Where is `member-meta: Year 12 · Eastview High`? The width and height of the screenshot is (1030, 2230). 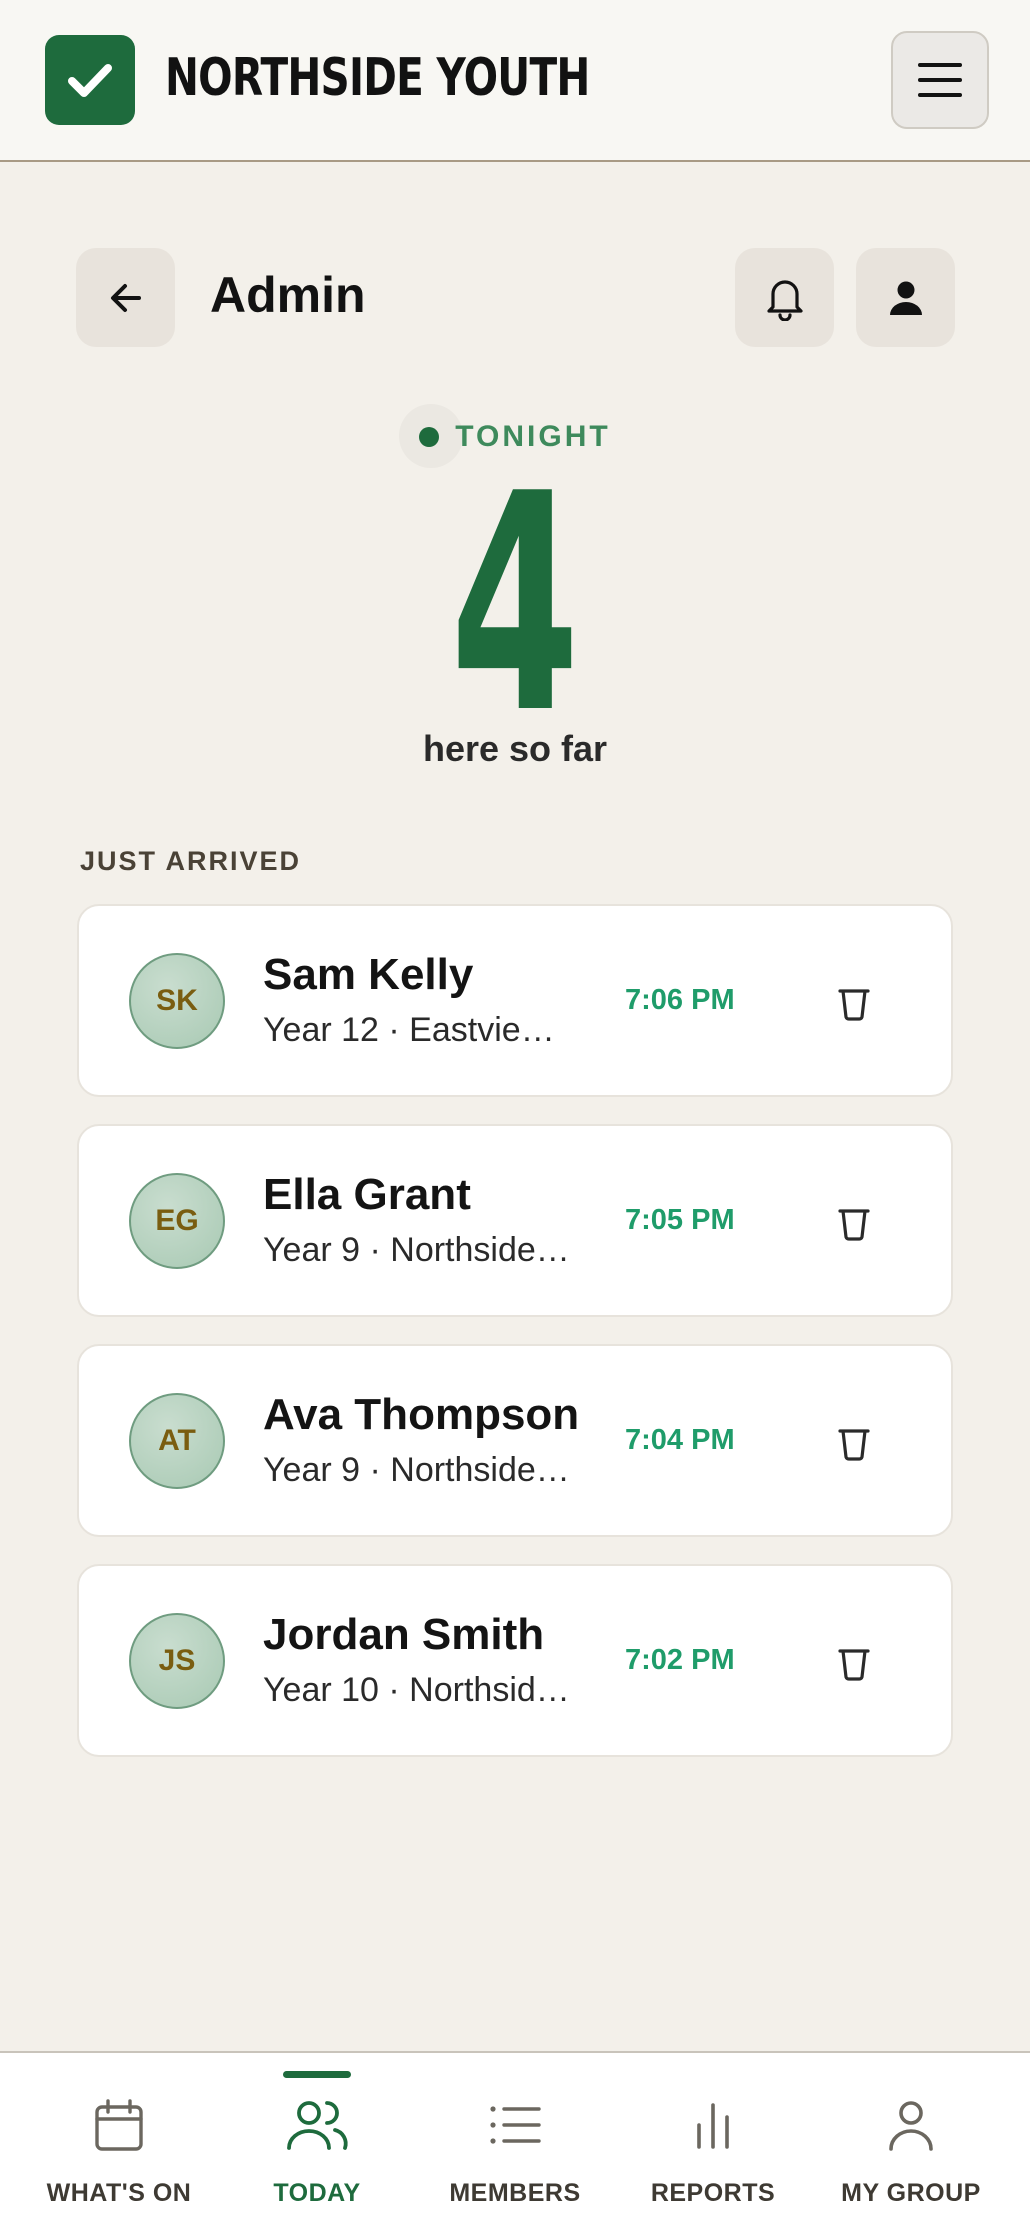
member-meta: Year 12 · Eastview High is located at coordinates (418, 1030).